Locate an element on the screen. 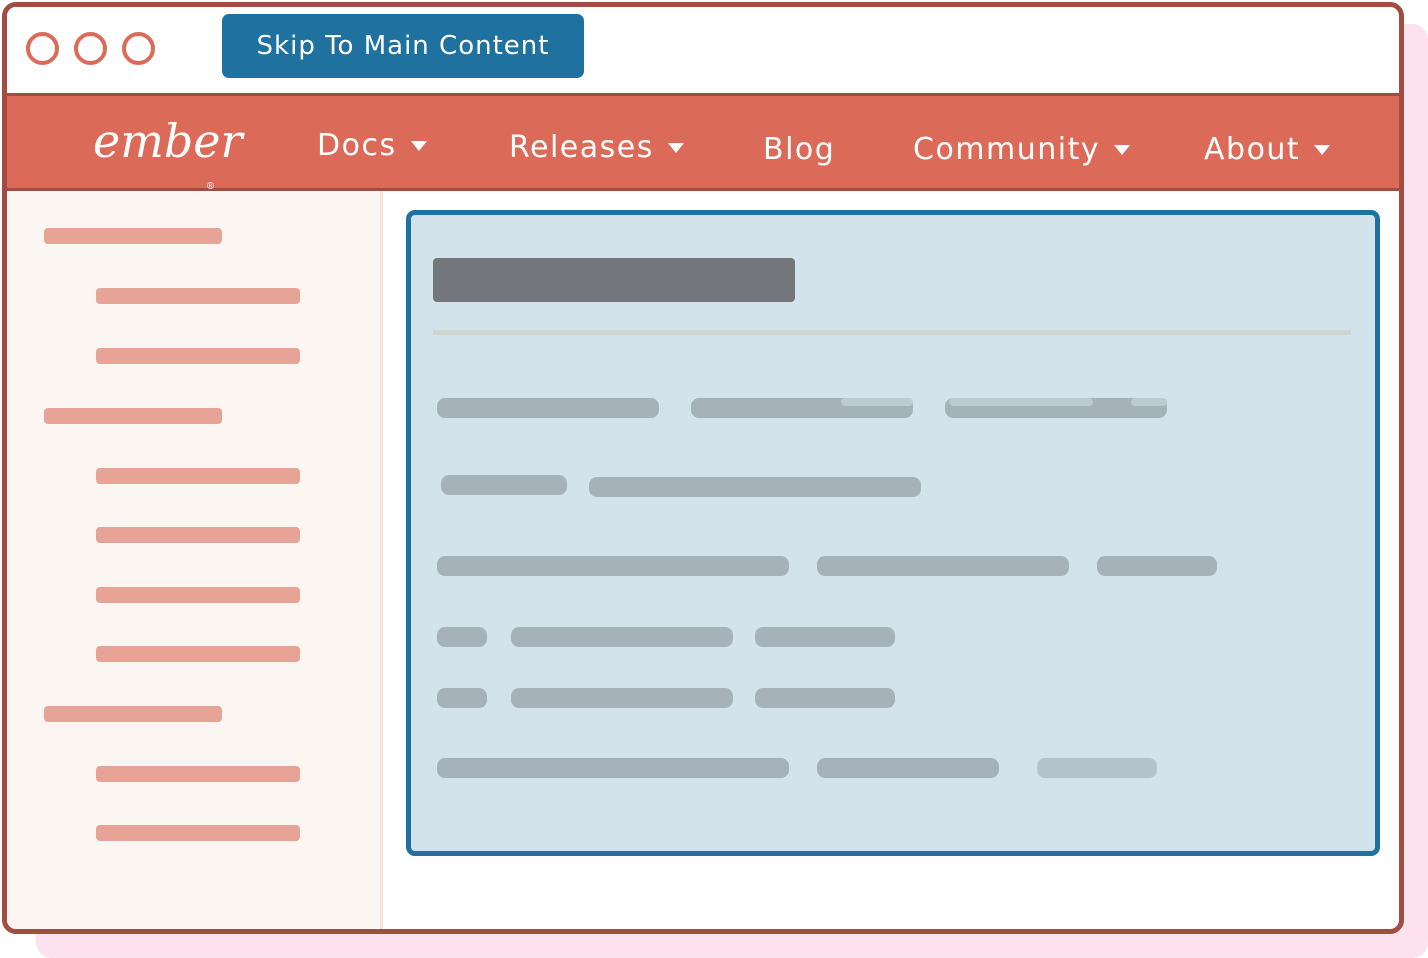  nav-item-label: Docs is located at coordinates (357, 145).